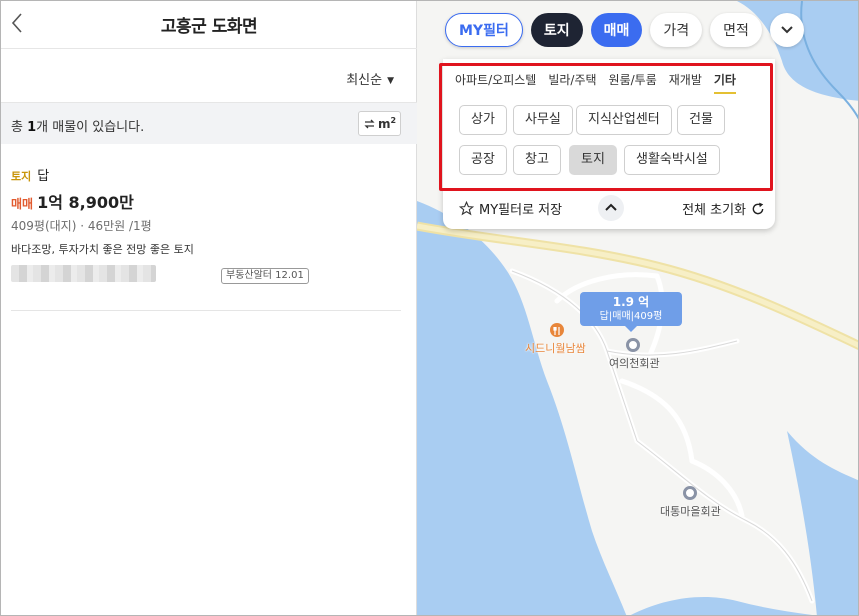 This screenshot has width=859, height=616. What do you see at coordinates (537, 160) in the screenshot?
I see `option-warehouse: 창고` at bounding box center [537, 160].